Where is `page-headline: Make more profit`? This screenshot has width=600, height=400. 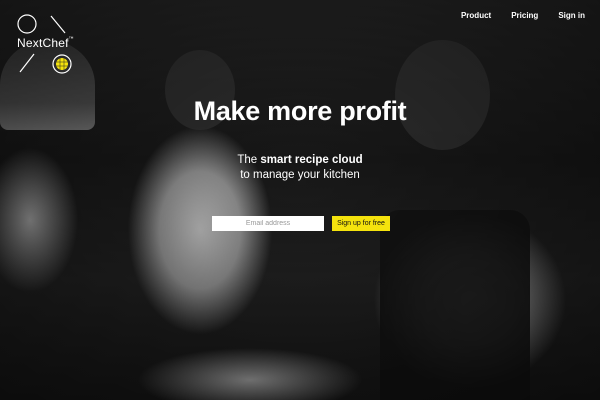
page-headline: Make more profit is located at coordinates (300, 111).